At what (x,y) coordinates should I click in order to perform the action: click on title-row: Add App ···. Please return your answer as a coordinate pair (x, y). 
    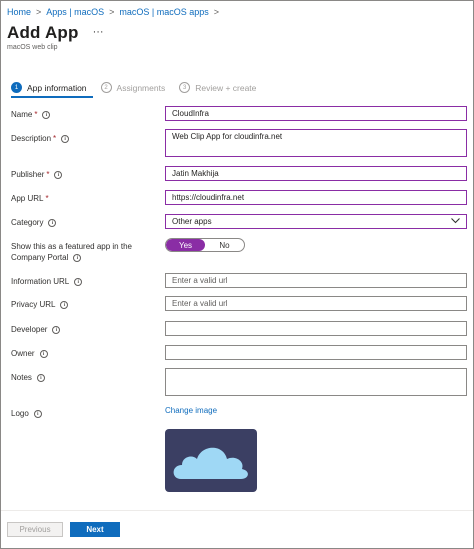
    Looking at the image, I should click on (55, 33).